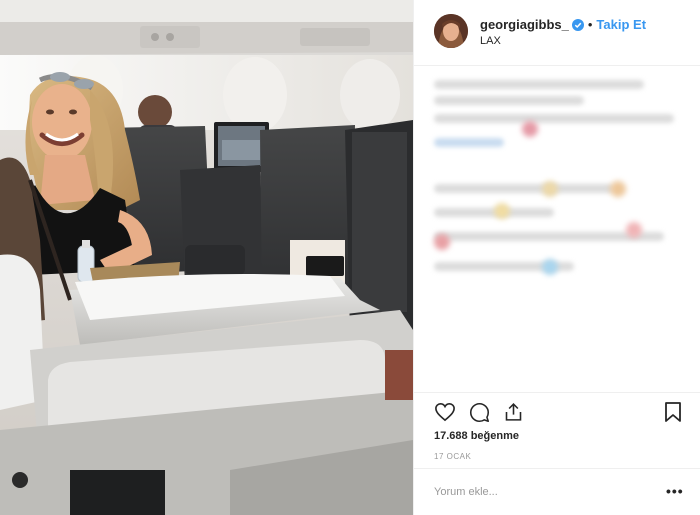  What do you see at coordinates (621, 24) in the screenshot?
I see `follow-button: Takip Et` at bounding box center [621, 24].